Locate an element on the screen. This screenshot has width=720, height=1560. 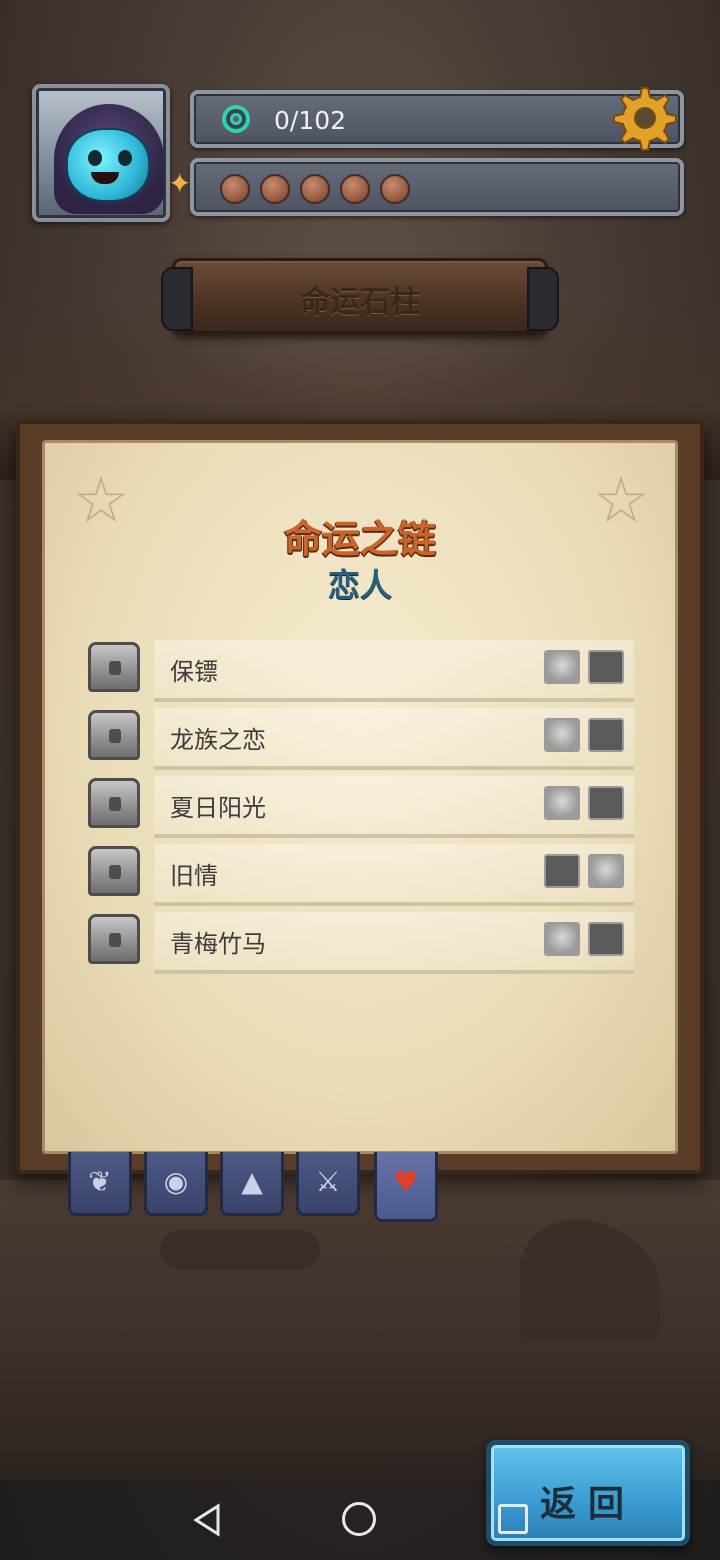
crossed-swords-icon: ⚔ is located at coordinates (328, 1181).